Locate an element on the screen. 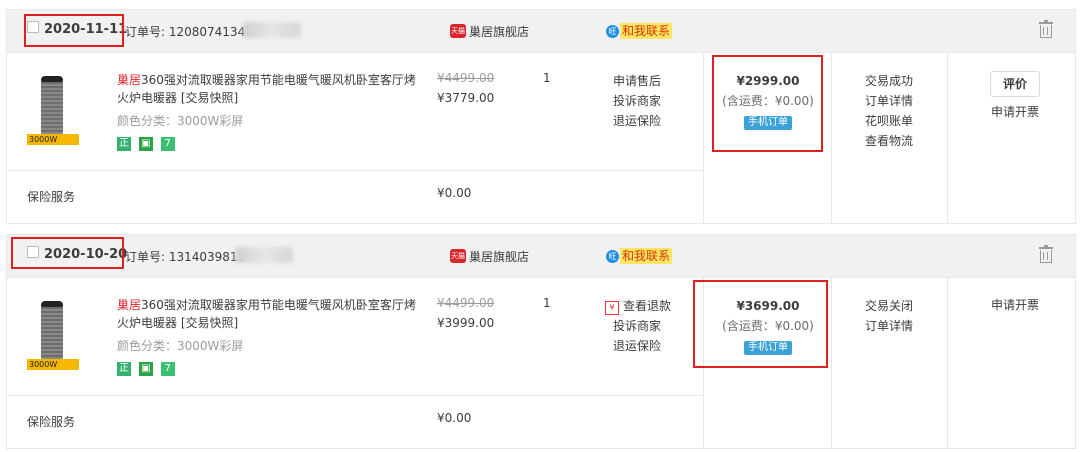  unit-price: ¥3779.00 is located at coordinates (466, 98).